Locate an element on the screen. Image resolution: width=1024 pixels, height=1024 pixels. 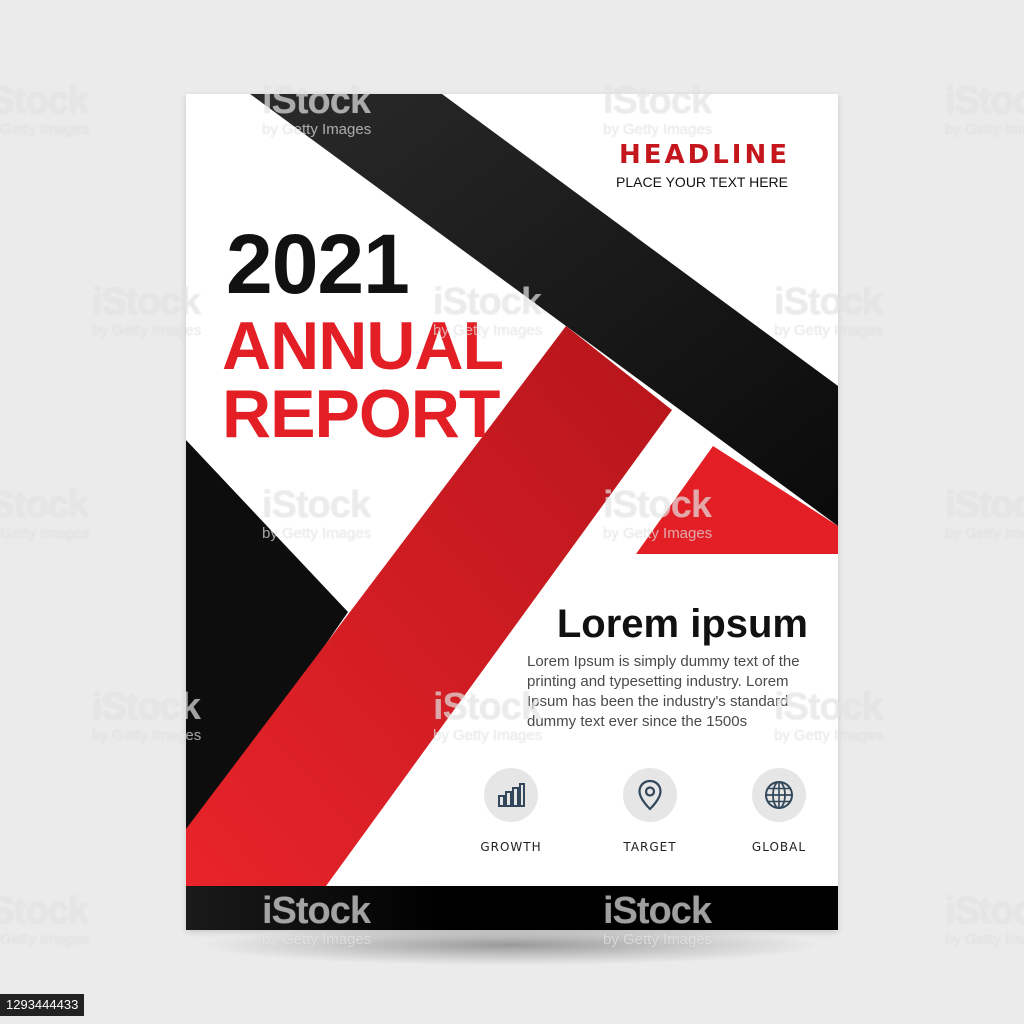
report-year: 2021 is located at coordinates (318, 264).